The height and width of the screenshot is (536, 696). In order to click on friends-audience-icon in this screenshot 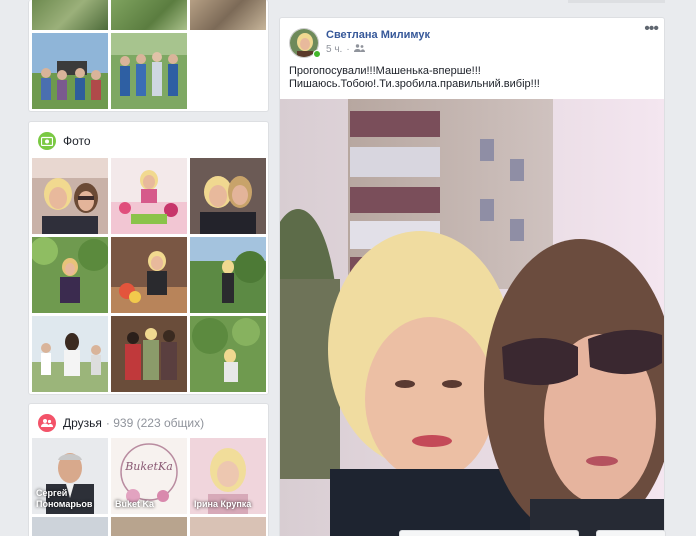, I will do `click(359, 49)`.